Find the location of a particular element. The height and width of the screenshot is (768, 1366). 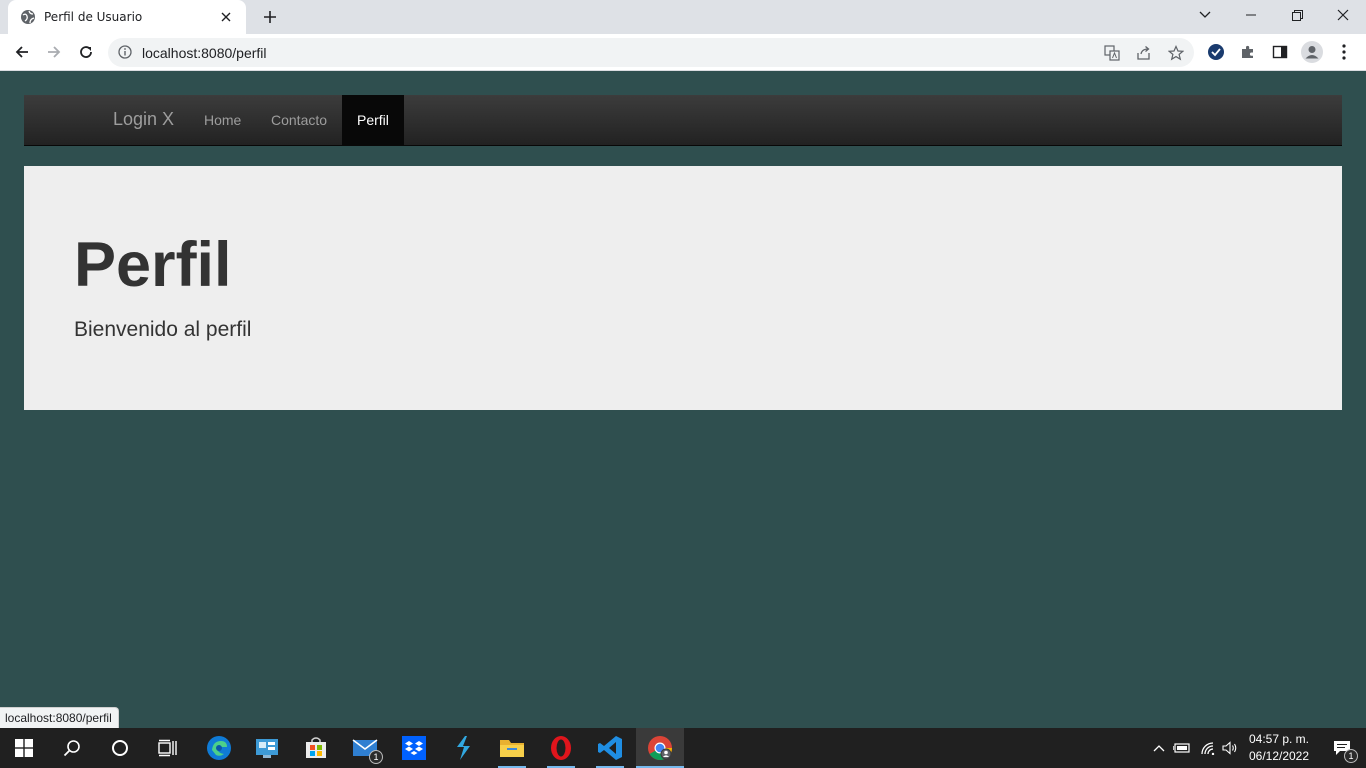

side-panel-icon is located at coordinates (1280, 52).